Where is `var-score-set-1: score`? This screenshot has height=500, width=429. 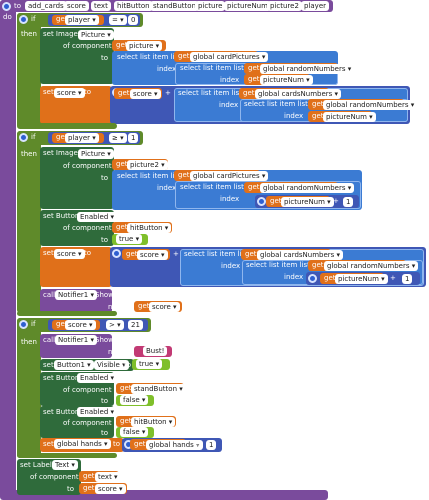 var-score-set-1: score is located at coordinates (69, 93).